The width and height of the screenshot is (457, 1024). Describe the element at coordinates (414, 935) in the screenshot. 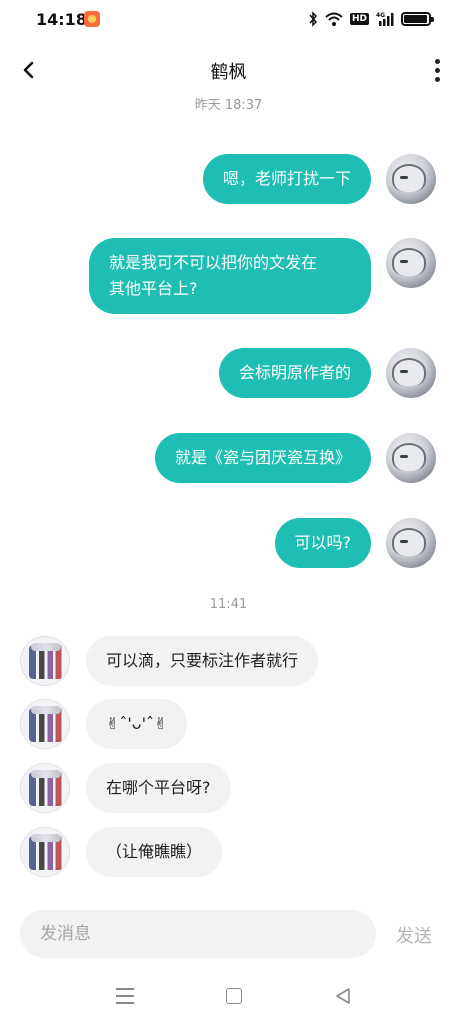

I see `send-button: 发送` at that location.